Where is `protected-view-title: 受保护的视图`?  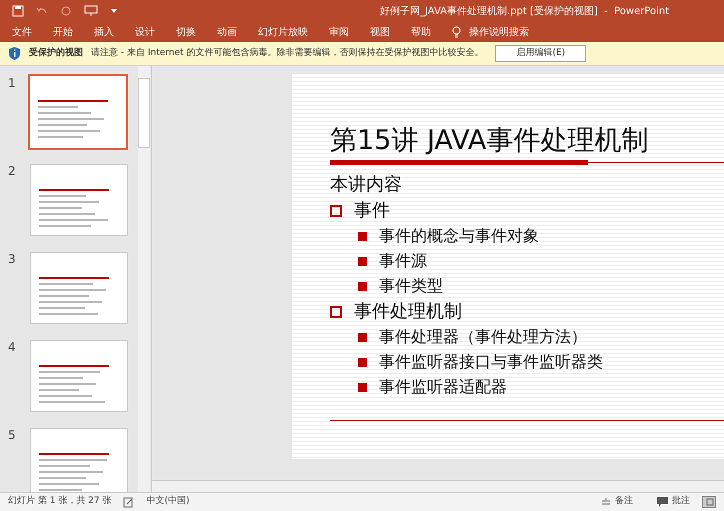 protected-view-title: 受保护的视图 is located at coordinates (56, 53).